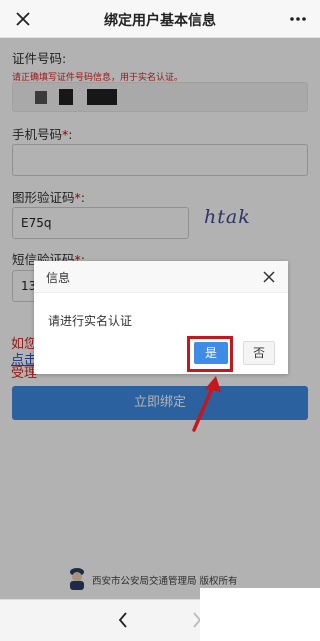 The height and width of the screenshot is (641, 320). I want to click on pointer-arrow-icon, so click(206, 404).